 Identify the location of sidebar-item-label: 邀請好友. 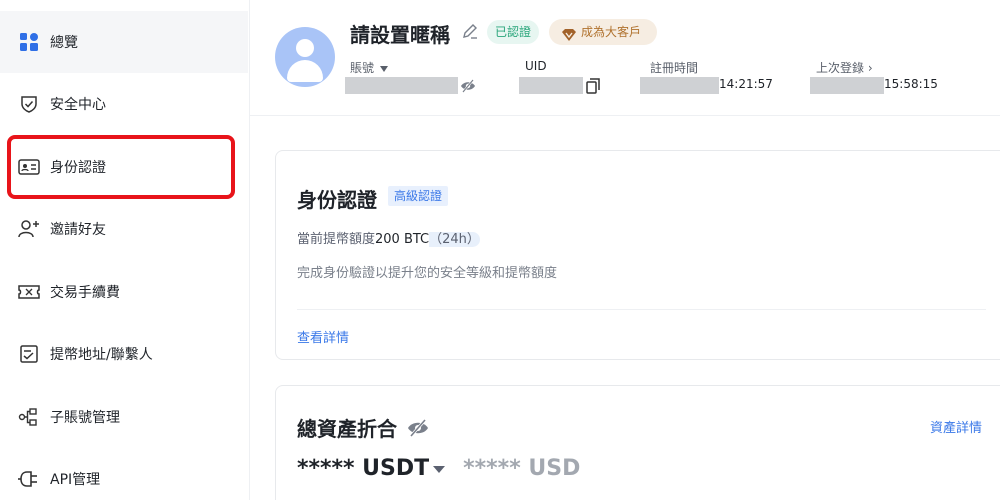
(78, 230).